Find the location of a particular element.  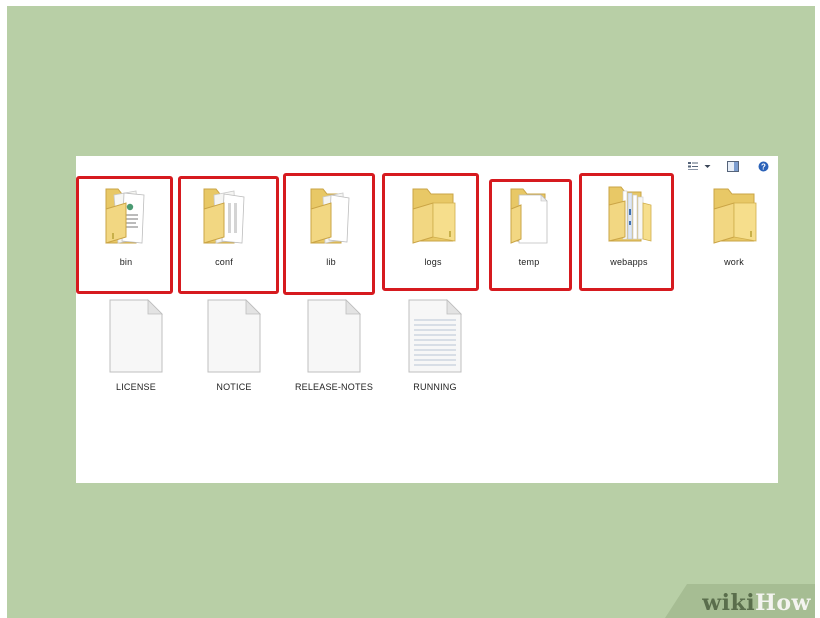

file-notice: NOTICE is located at coordinates (234, 344).